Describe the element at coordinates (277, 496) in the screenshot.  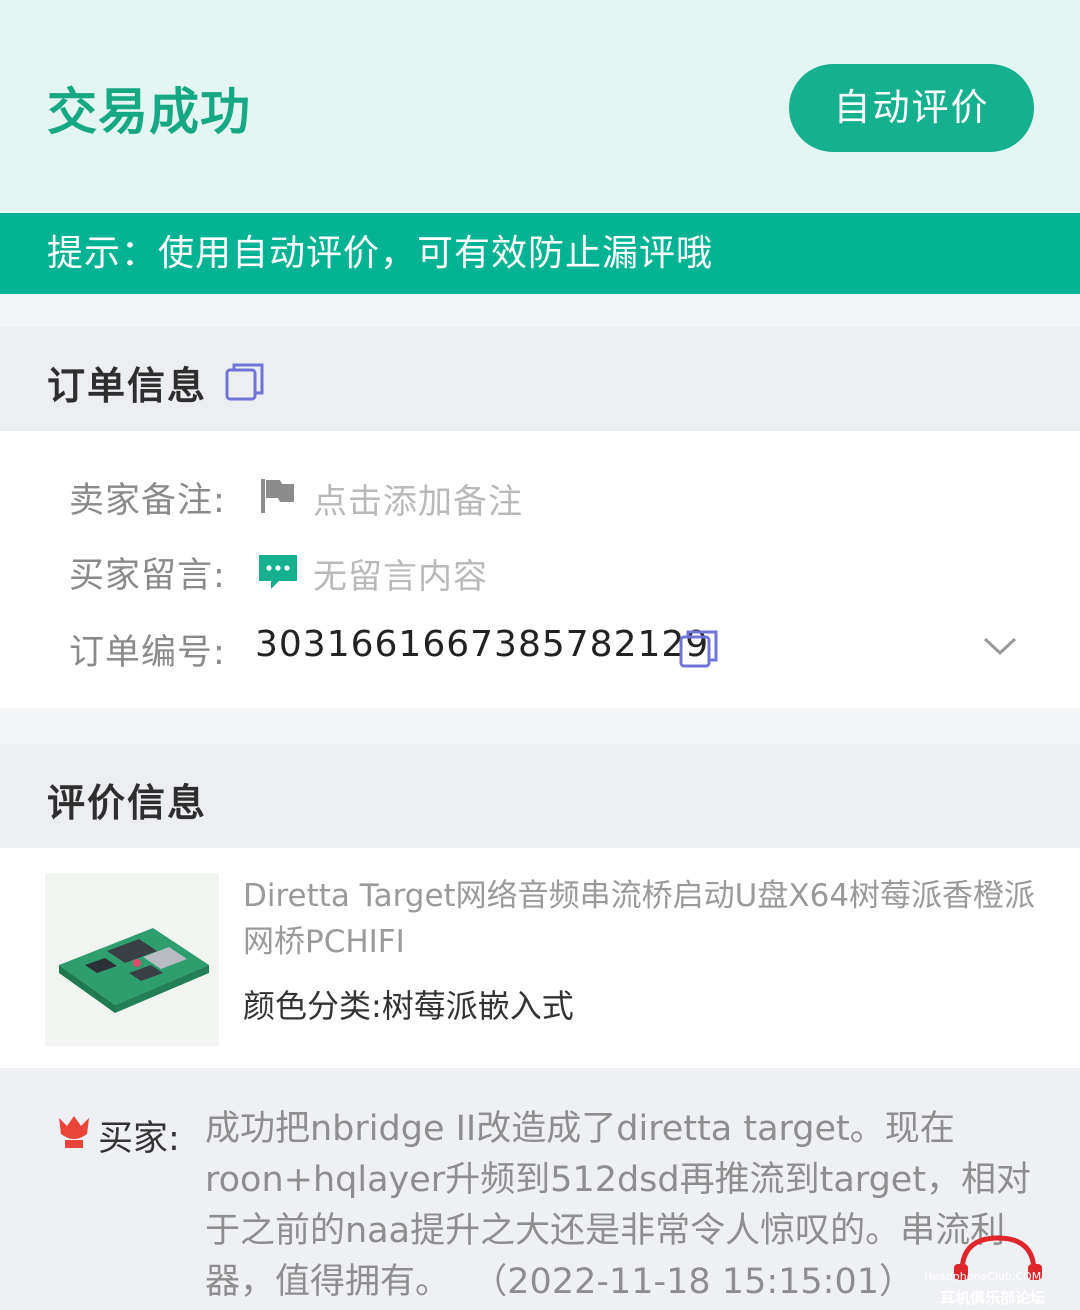
I see `flag-icon` at that location.